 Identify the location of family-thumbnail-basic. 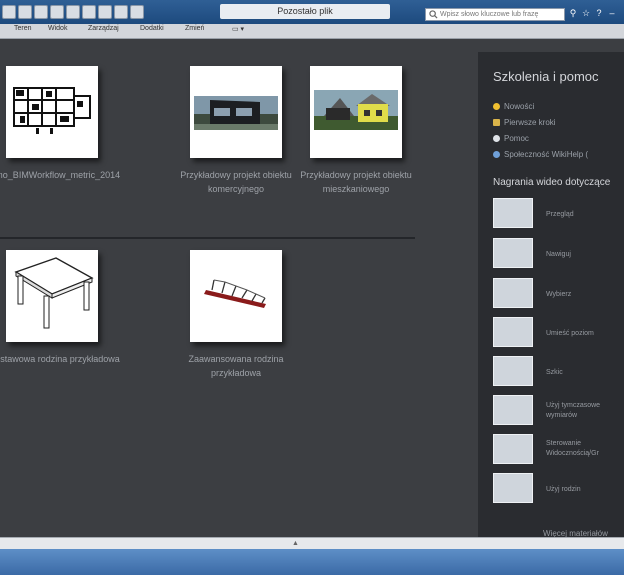
(52, 296).